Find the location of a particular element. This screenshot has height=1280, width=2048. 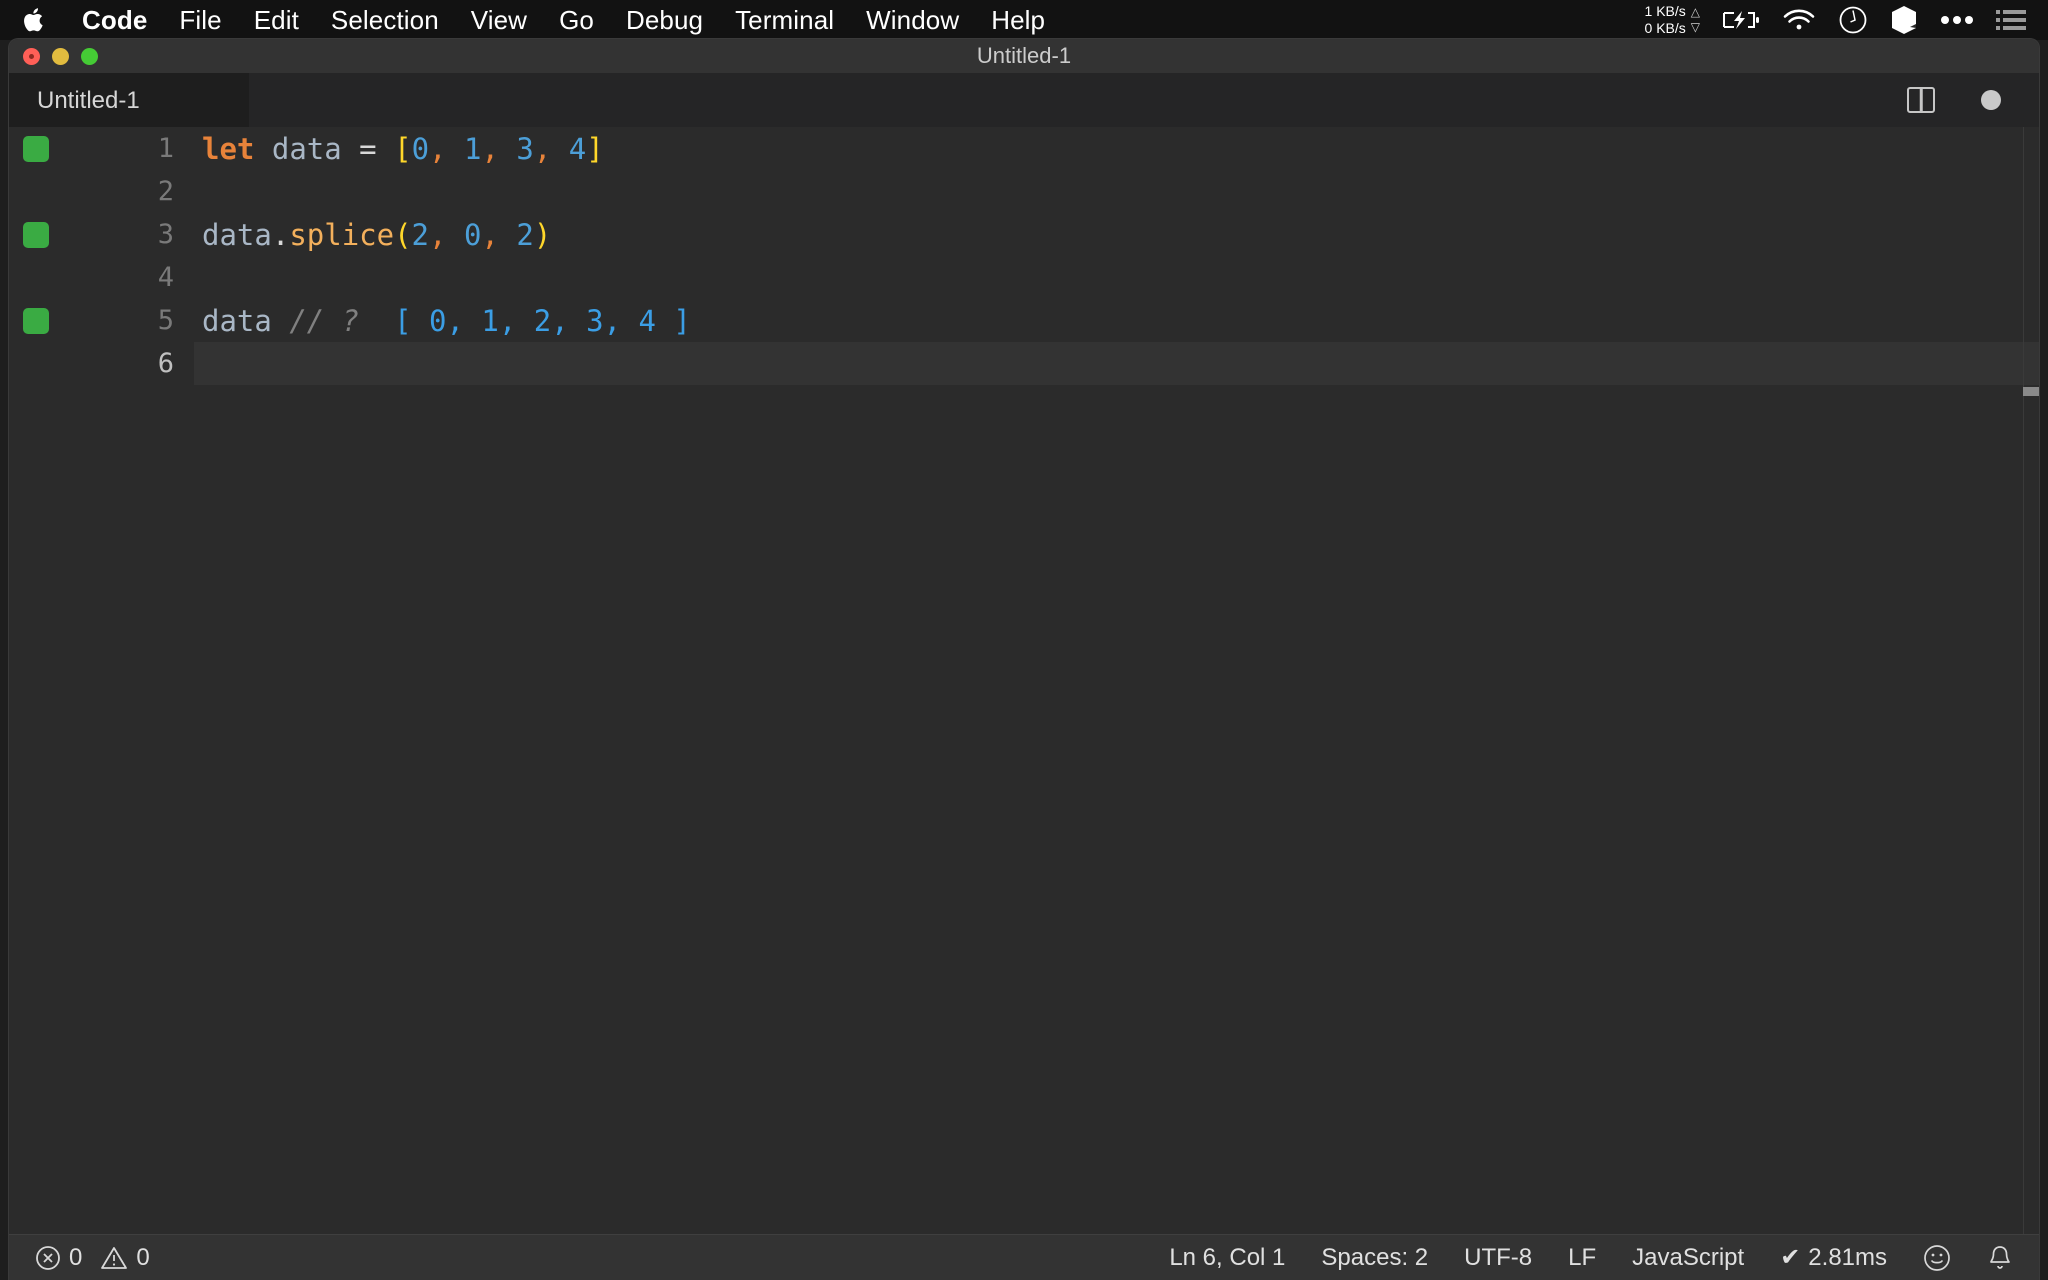

editor-line: 2 is located at coordinates (1024, 191).